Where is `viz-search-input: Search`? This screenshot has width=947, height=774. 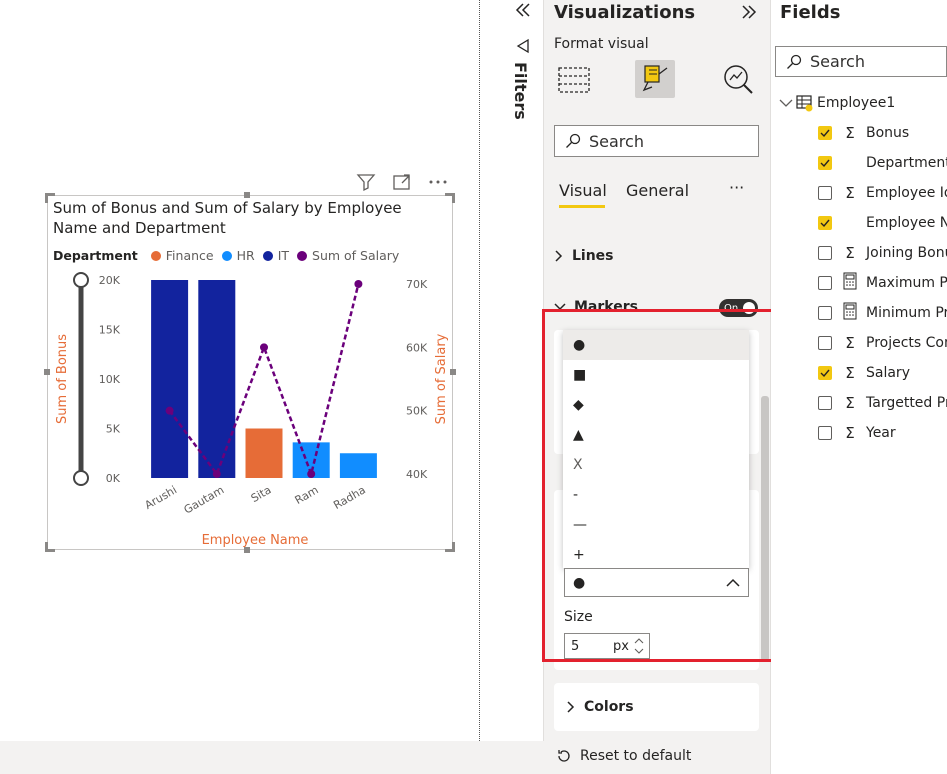 viz-search-input: Search is located at coordinates (656, 141).